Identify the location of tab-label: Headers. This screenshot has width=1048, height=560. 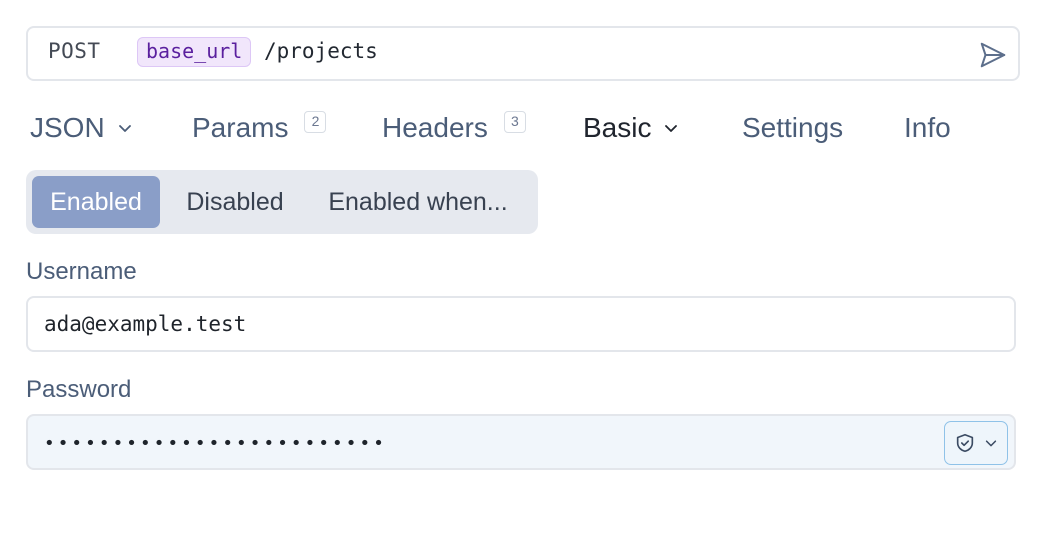
(435, 127).